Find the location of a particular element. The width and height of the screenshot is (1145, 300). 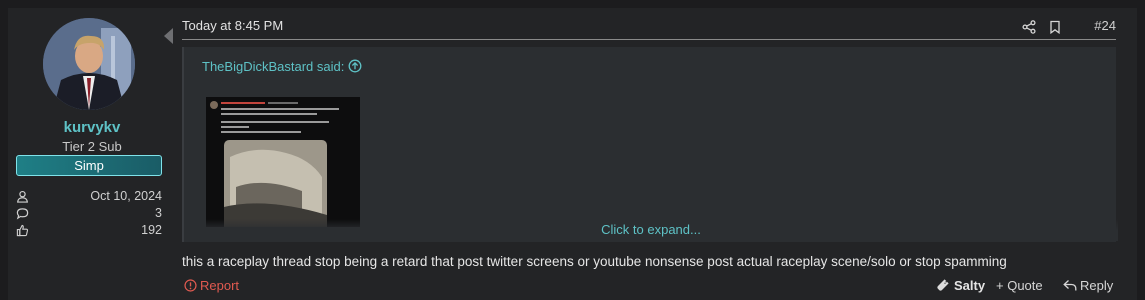

report-button: Report is located at coordinates (211, 285).